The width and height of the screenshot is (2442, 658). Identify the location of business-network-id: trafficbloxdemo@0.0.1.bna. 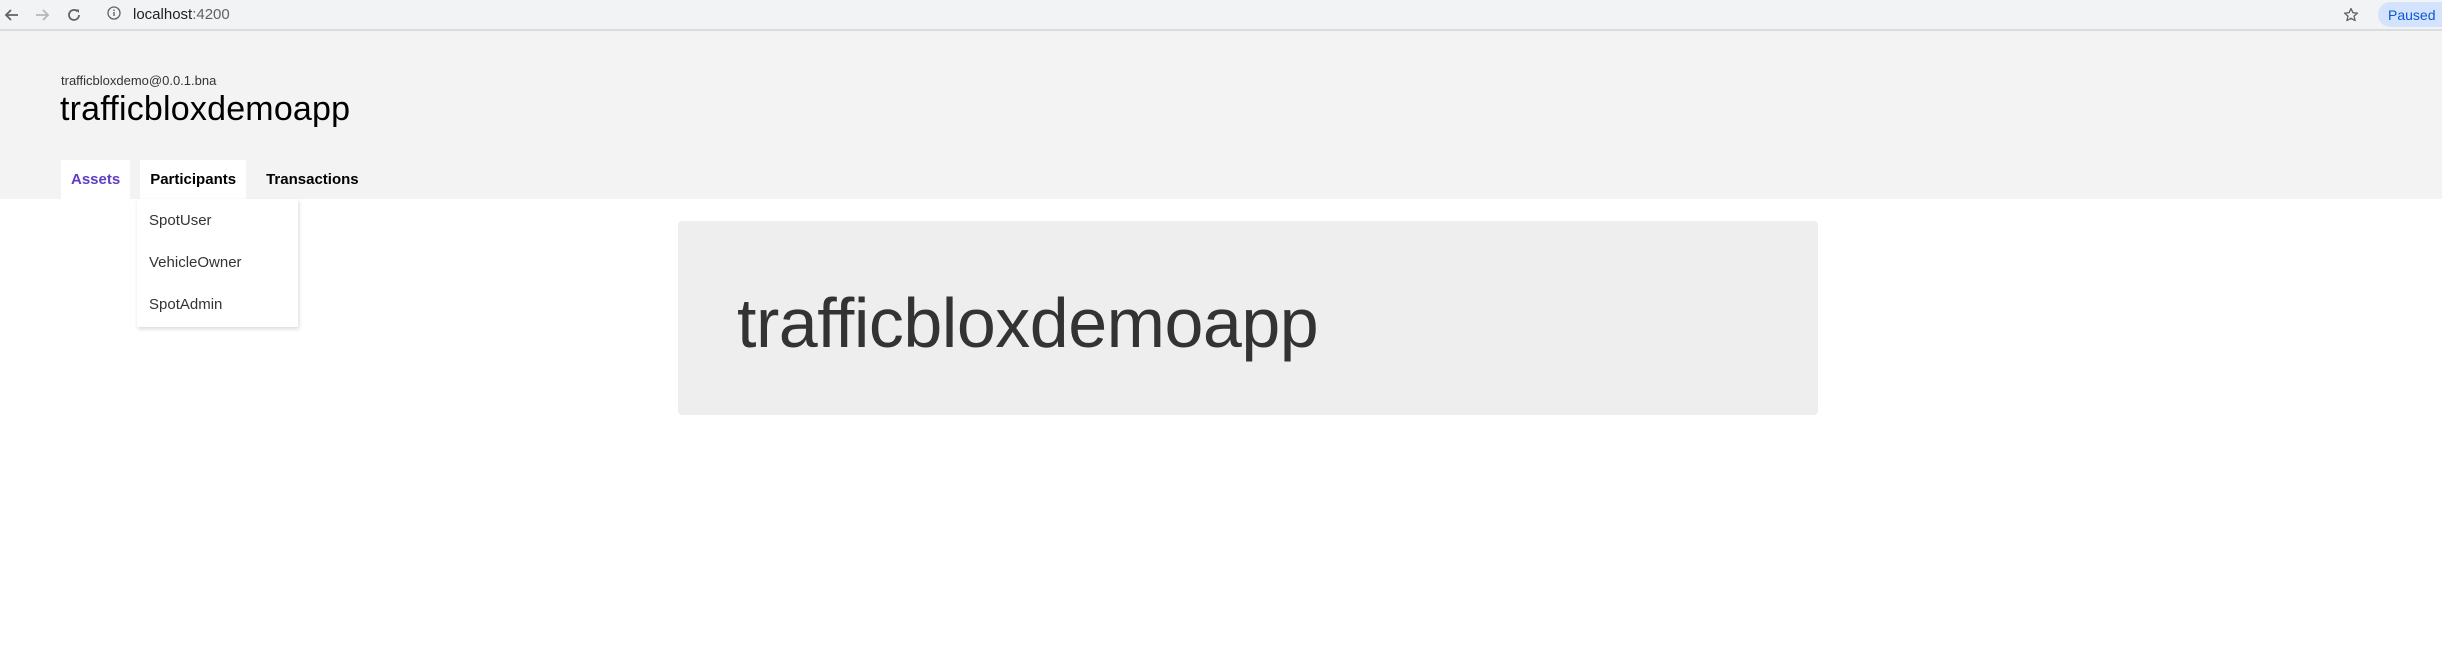
(139, 80).